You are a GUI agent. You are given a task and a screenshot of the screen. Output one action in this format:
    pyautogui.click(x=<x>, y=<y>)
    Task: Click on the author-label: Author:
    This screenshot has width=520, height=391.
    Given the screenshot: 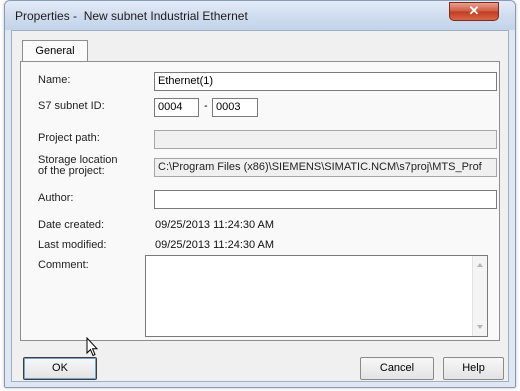 What is the action you would take?
    pyautogui.click(x=56, y=198)
    